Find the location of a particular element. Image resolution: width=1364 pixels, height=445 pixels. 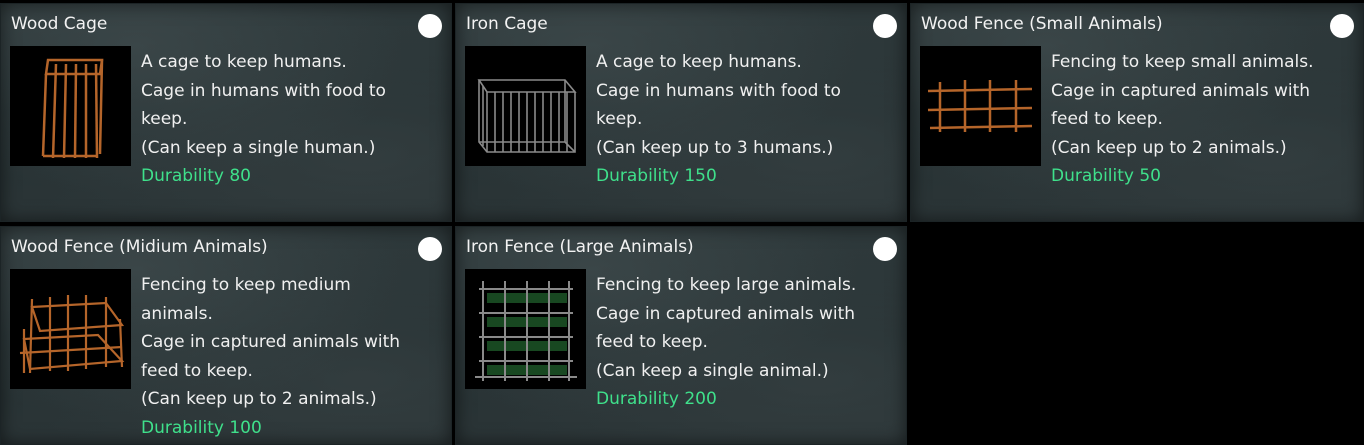

wood-cage-icon is located at coordinates (70, 106).